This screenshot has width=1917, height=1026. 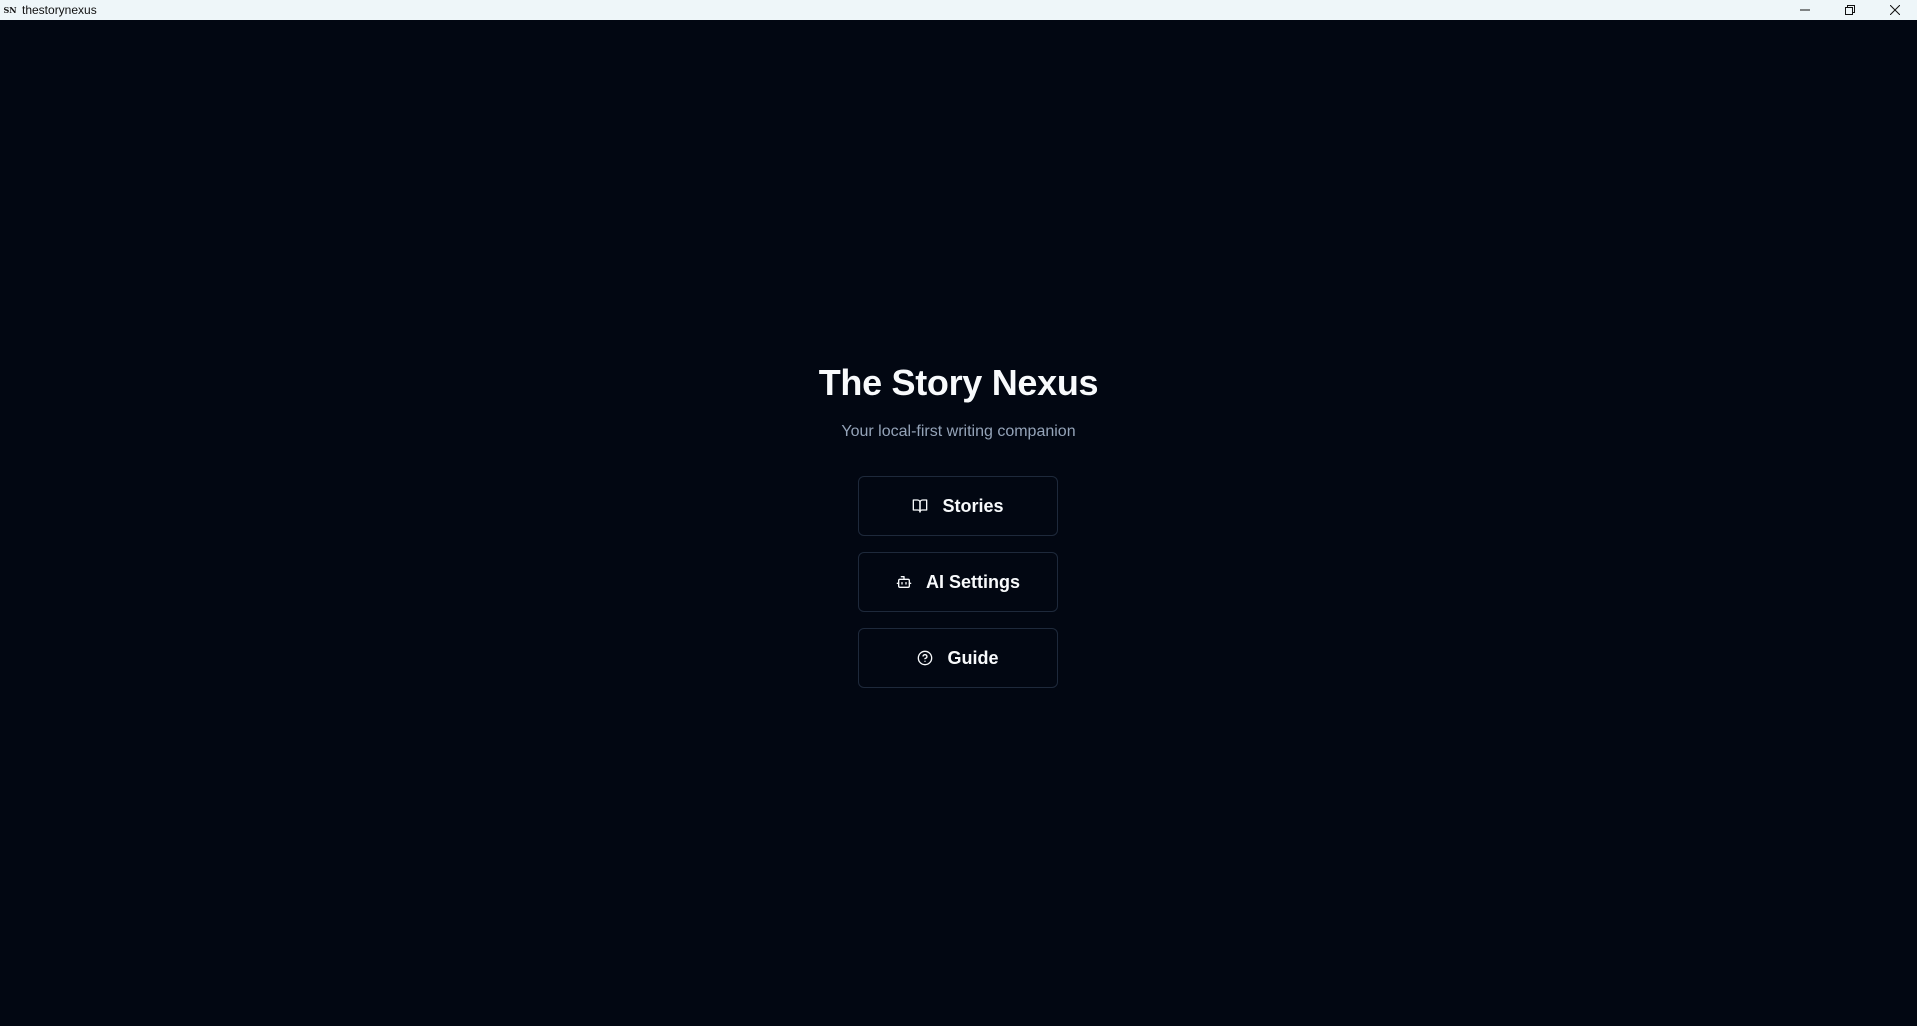 What do you see at coordinates (904, 582) in the screenshot?
I see `bot-icon` at bounding box center [904, 582].